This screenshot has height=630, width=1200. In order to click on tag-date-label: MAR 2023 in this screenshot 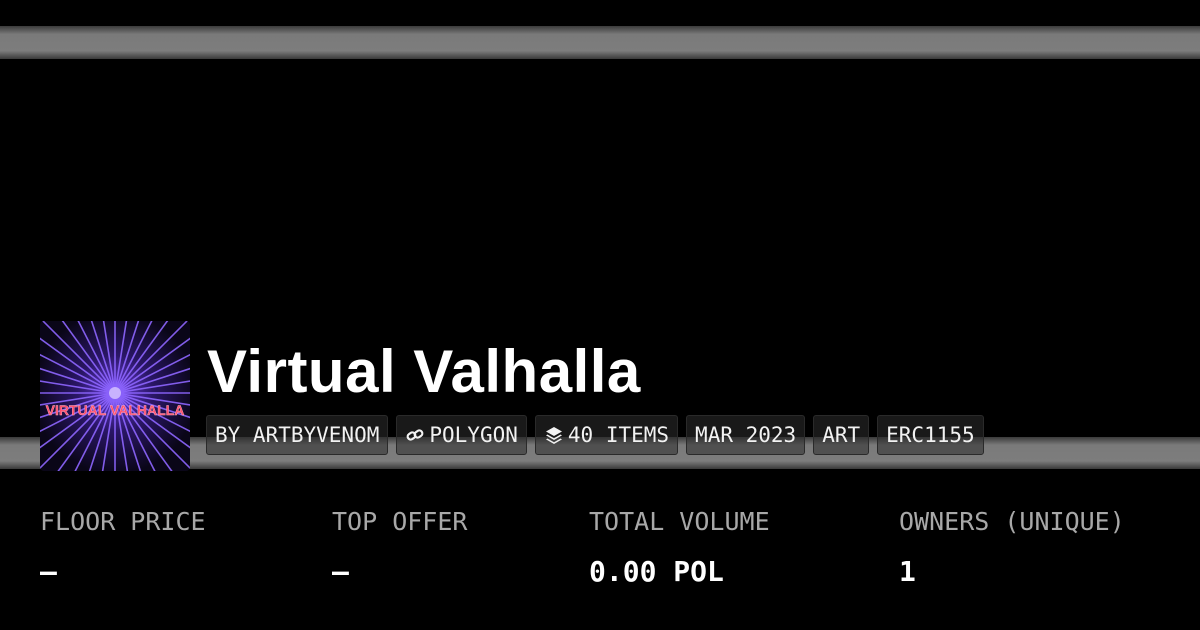, I will do `click(746, 435)`.